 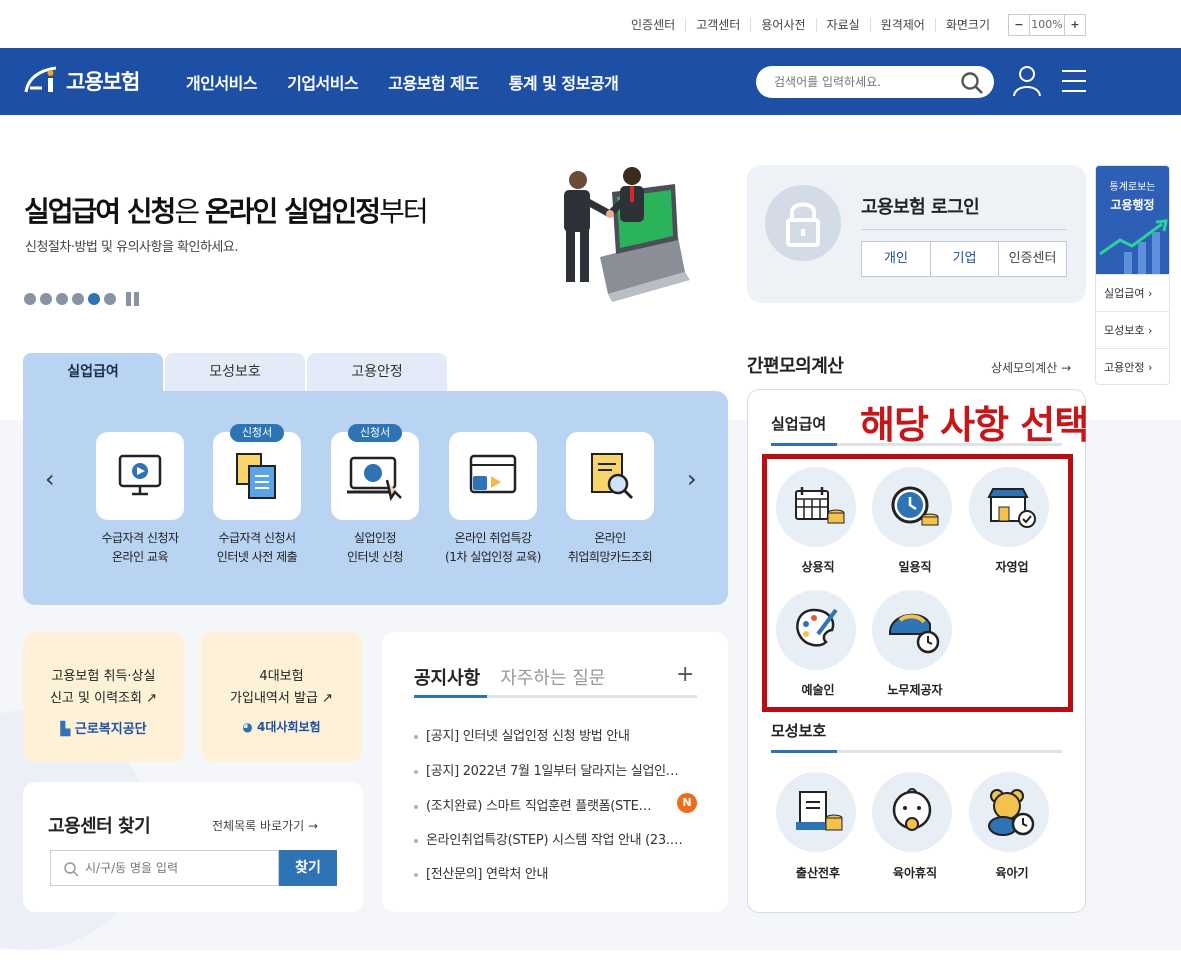 What do you see at coordinates (447, 677) in the screenshot?
I see `tab-notice: 공지사항` at bounding box center [447, 677].